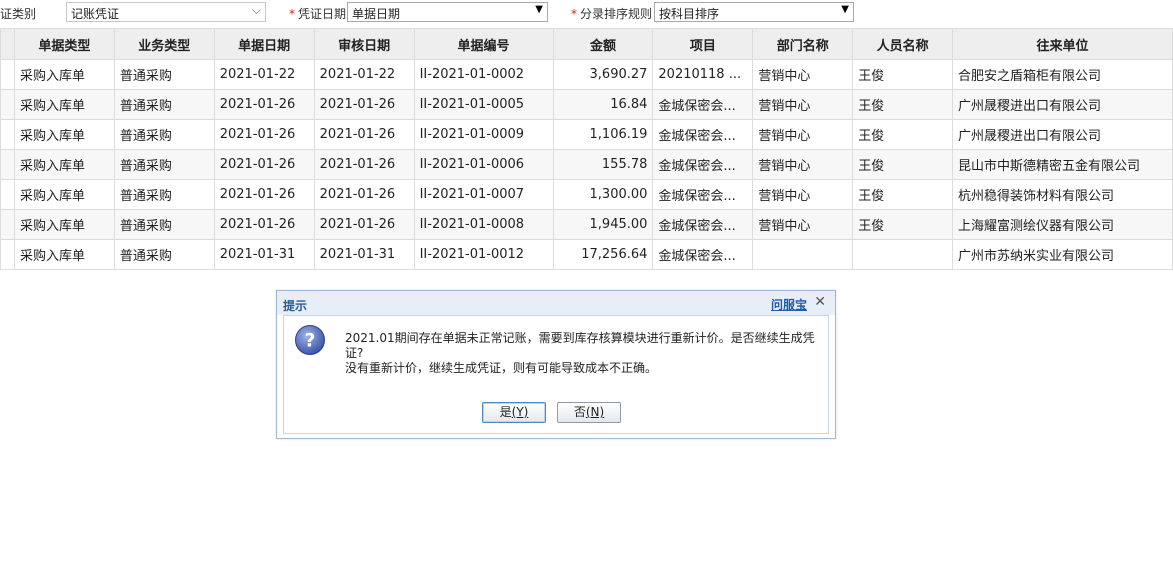 Image resolution: width=1173 pixels, height=574 pixels. I want to click on column-header: 业务类型, so click(164, 44).